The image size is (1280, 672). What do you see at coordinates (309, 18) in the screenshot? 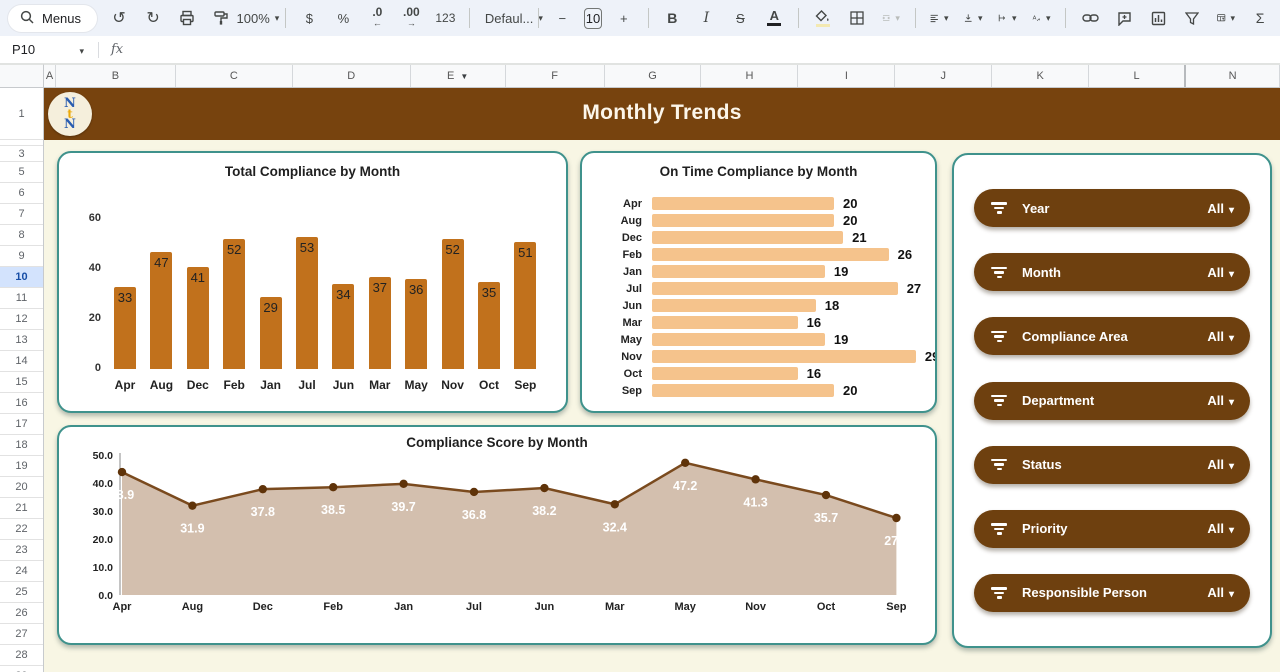
I see `currency-format-button: $` at bounding box center [309, 18].